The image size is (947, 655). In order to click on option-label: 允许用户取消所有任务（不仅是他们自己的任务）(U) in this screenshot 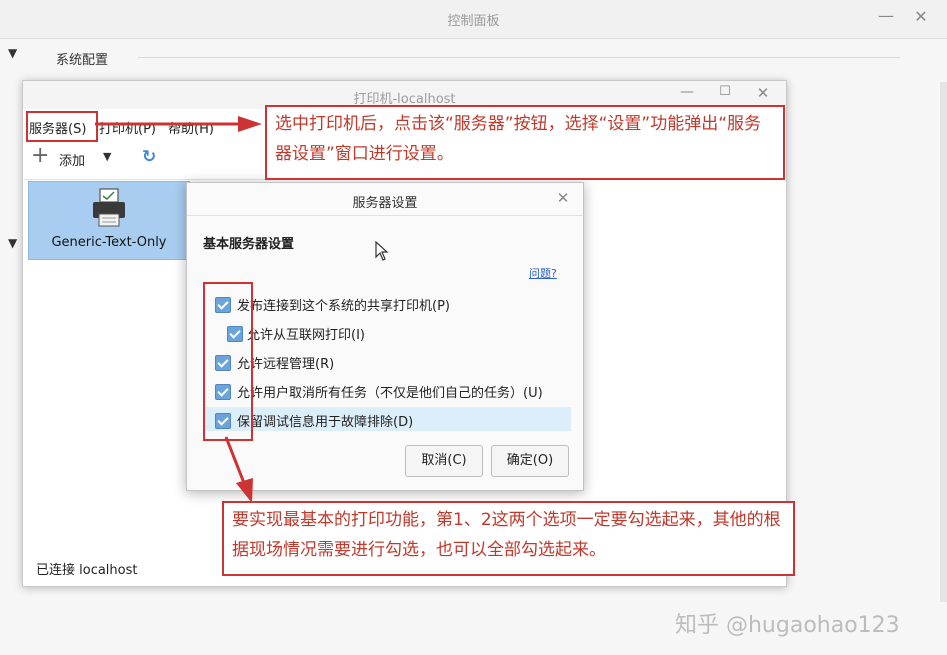, I will do `click(390, 393)`.